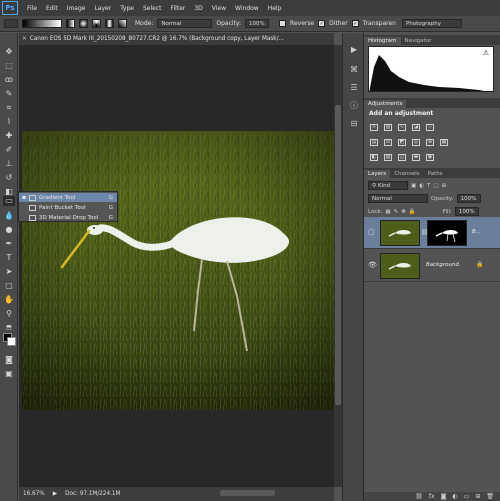  What do you see at coordinates (9, 164) in the screenshot?
I see `clone-stamp-tool-icon: ⊥` at bounding box center [9, 164].